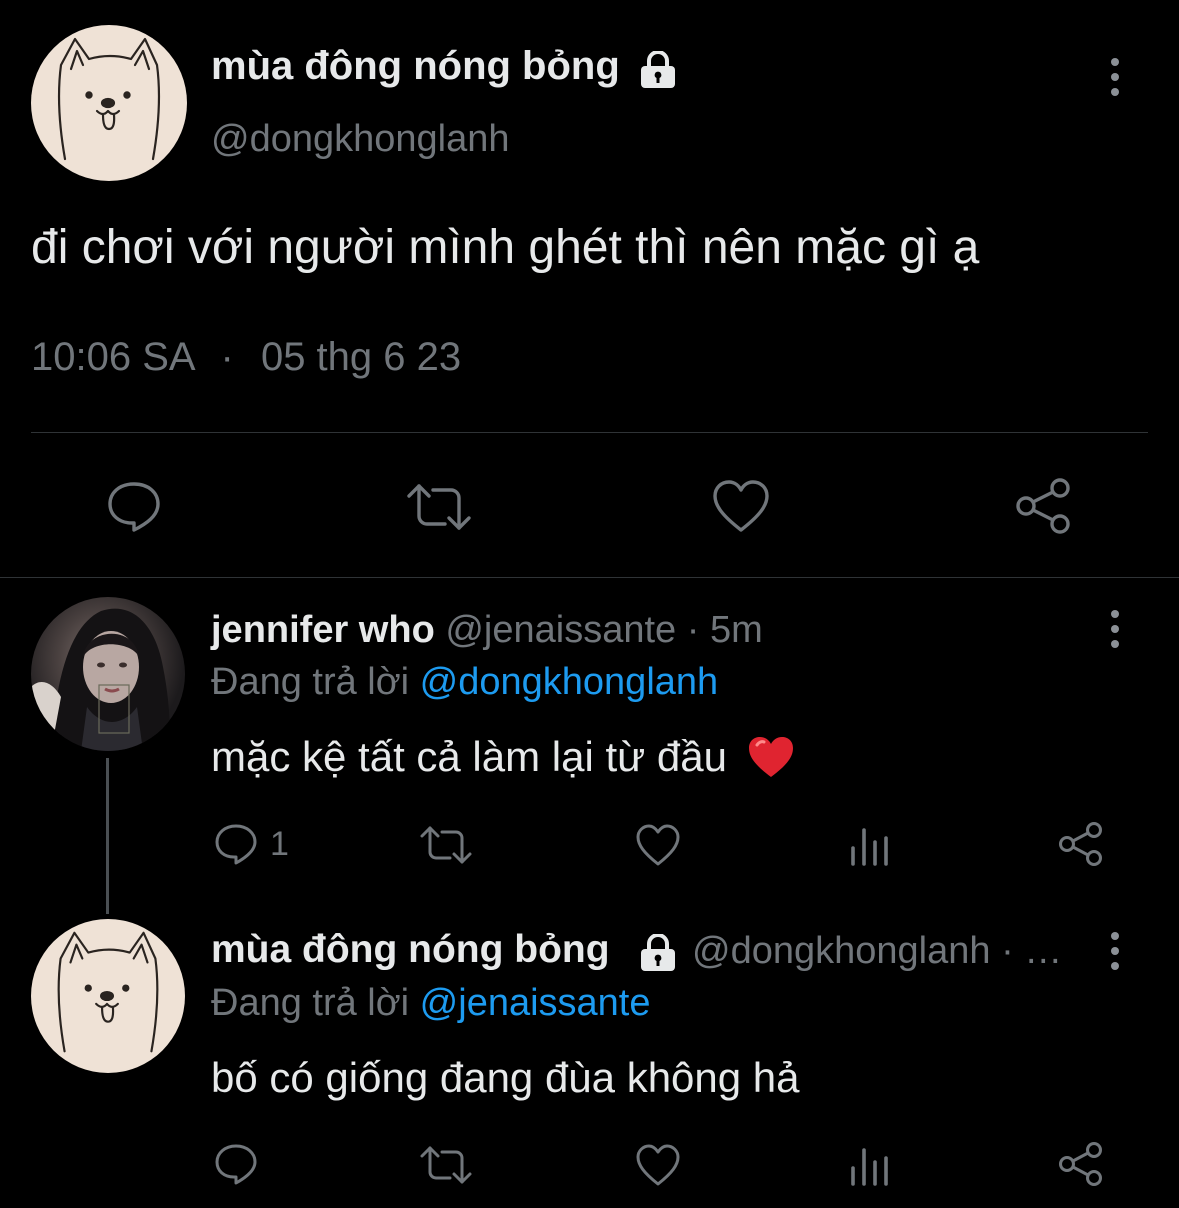 The image size is (1179, 1208). Describe the element at coordinates (569, 682) in the screenshot. I see `replying-to-link: @dongkhonglanh` at that location.